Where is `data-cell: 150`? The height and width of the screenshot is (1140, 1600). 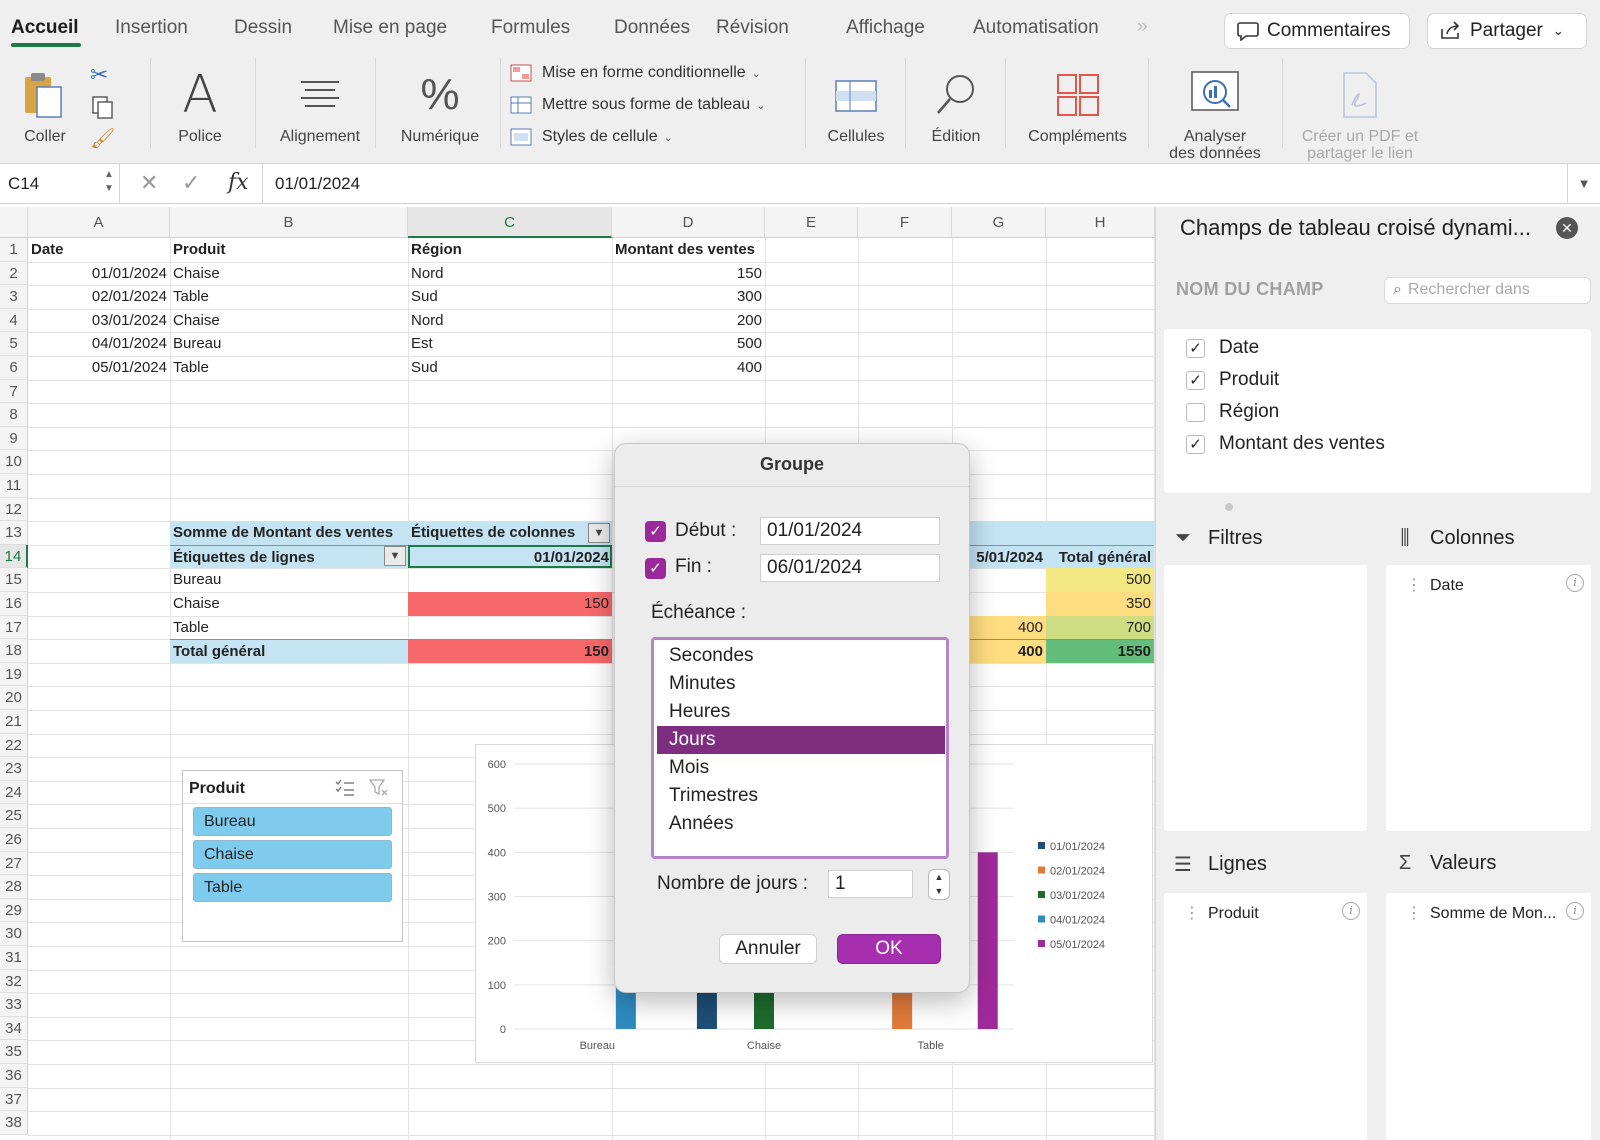 data-cell: 150 is located at coordinates (688, 274).